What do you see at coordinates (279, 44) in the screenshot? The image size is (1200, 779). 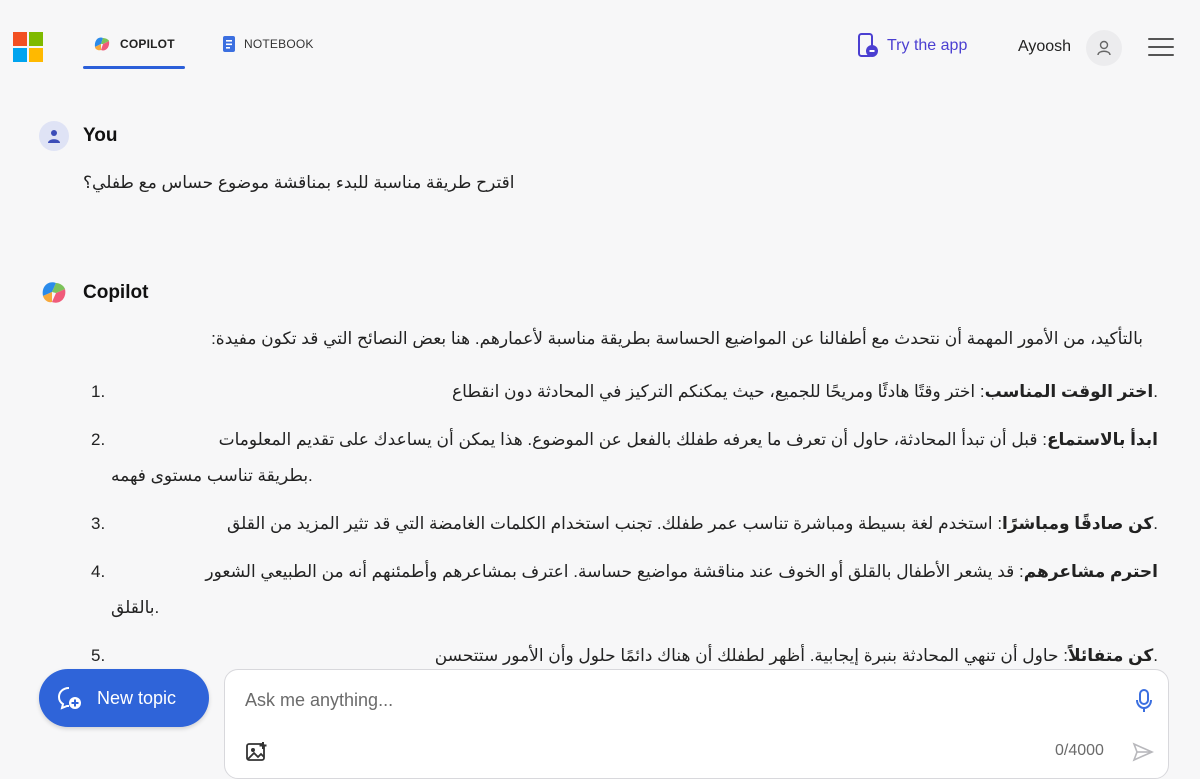 I see `tab-notebook-label: NOTEBOOK` at bounding box center [279, 44].